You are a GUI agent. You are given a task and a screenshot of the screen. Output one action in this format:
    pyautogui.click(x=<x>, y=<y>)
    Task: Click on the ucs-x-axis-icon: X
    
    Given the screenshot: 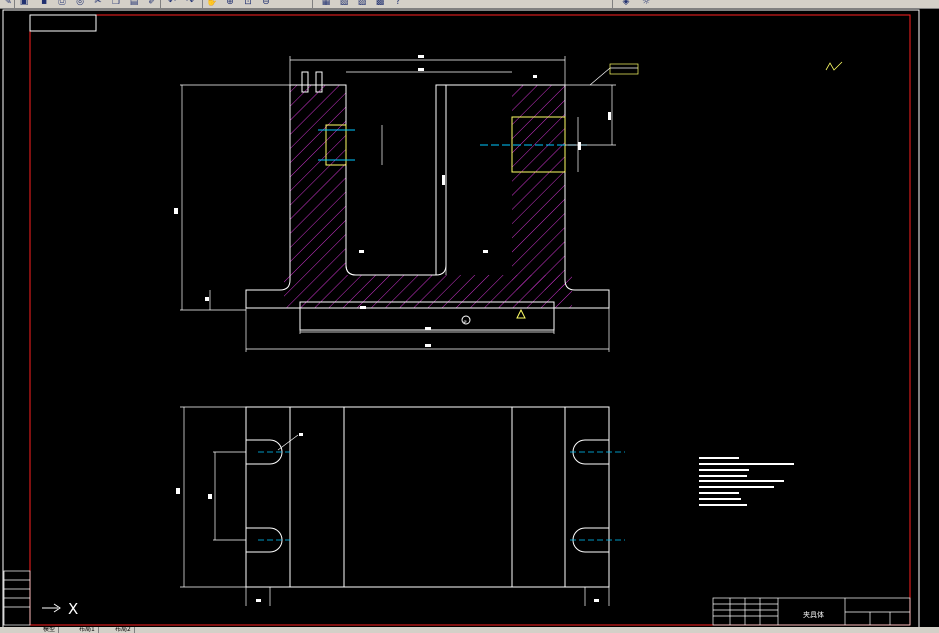 What is the action you would take?
    pyautogui.click(x=73, y=609)
    